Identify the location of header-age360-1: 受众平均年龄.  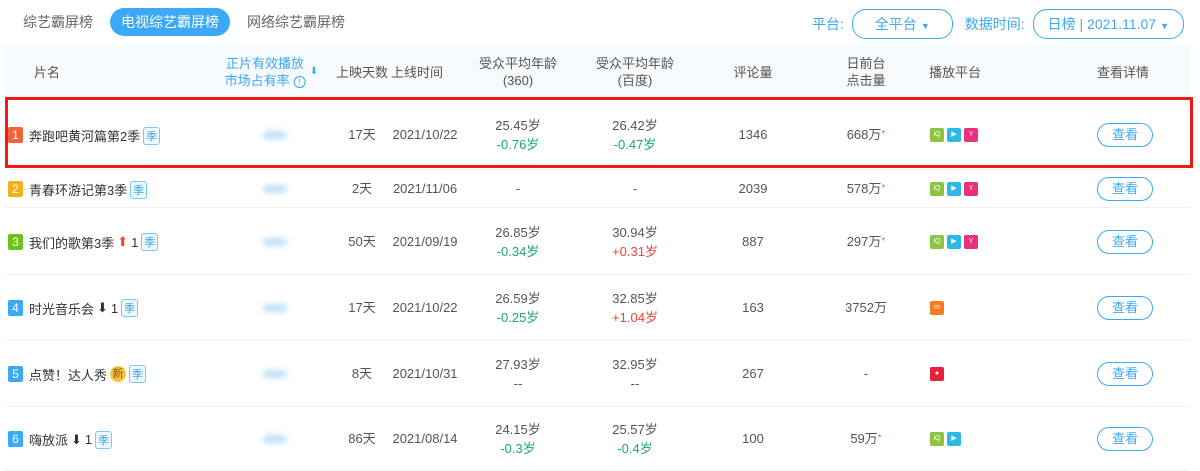
(518, 63).